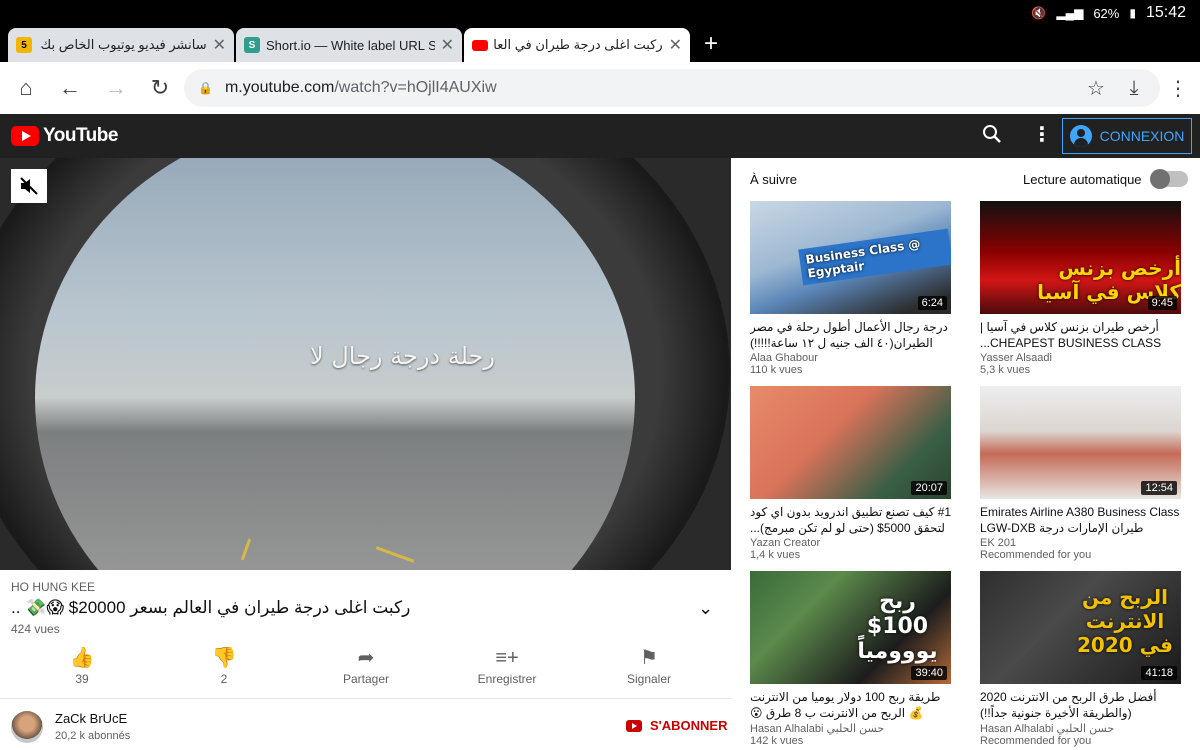 This screenshot has height=750, width=1200. What do you see at coordinates (93, 736) in the screenshot?
I see `subscriber-count: 20,2 k abonnés` at bounding box center [93, 736].